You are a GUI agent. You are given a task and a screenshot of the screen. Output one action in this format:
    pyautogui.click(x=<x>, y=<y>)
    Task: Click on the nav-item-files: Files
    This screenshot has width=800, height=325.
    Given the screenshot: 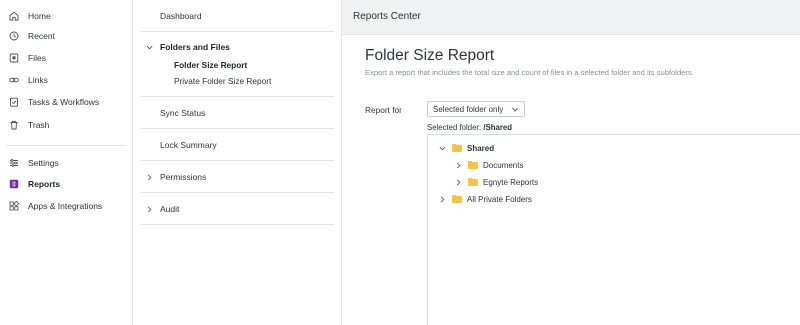 What is the action you would take?
    pyautogui.click(x=27, y=58)
    